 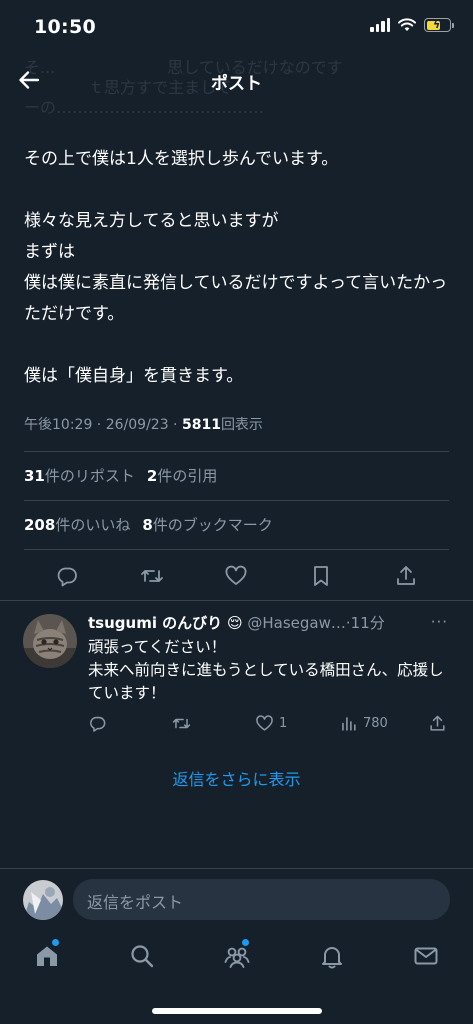 What do you see at coordinates (65, 27) in the screenshot?
I see `status-time: 10:50` at bounding box center [65, 27].